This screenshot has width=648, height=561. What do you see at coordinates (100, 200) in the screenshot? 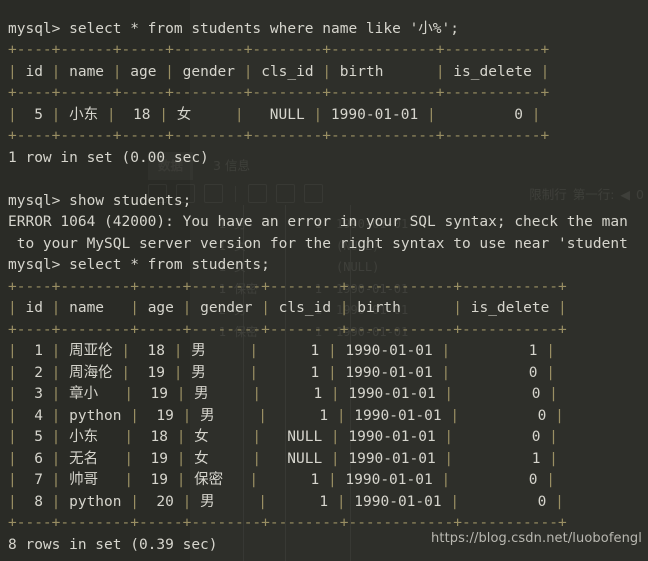
I see `terminal-line-command: mysql> show students;` at bounding box center [100, 200].